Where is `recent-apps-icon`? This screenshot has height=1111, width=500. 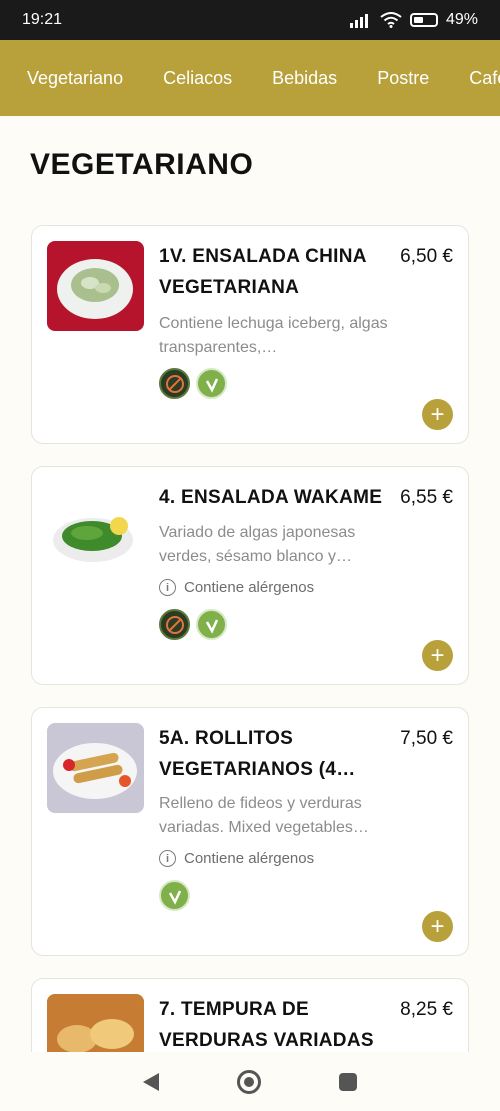 recent-apps-icon is located at coordinates (348, 1081).